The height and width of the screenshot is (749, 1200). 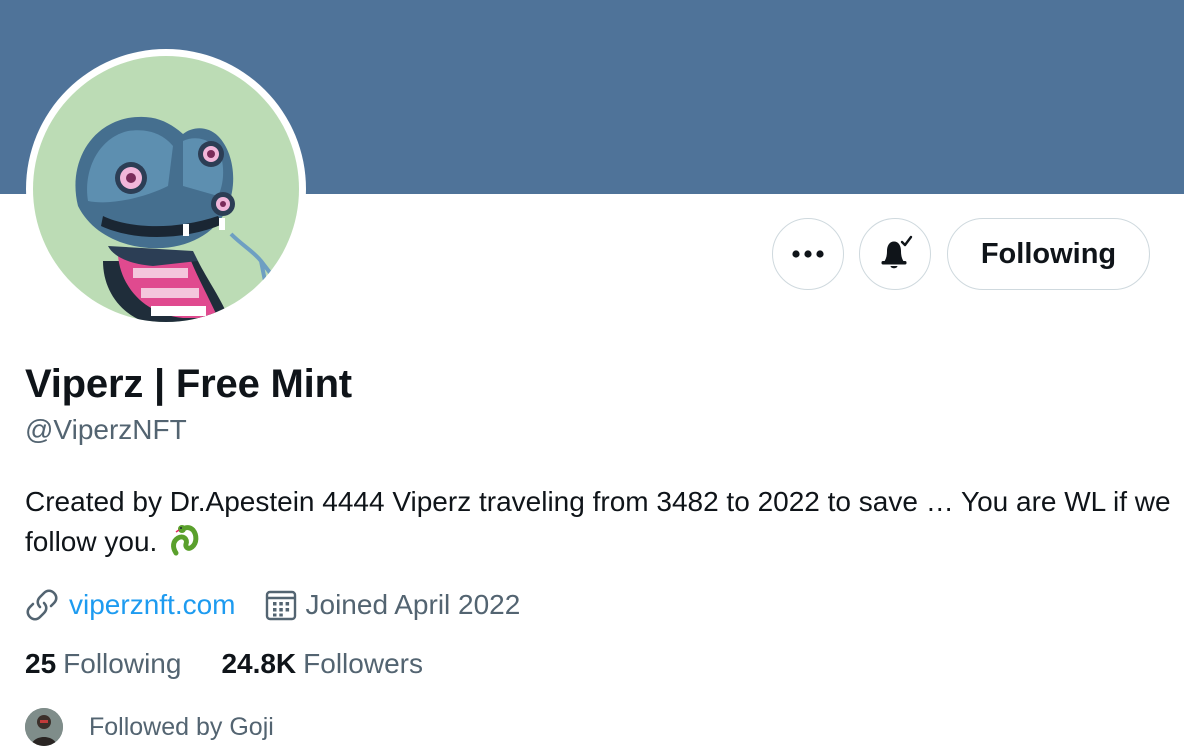 What do you see at coordinates (174, 219) in the screenshot?
I see `viper-avatar-artwork` at bounding box center [174, 219].